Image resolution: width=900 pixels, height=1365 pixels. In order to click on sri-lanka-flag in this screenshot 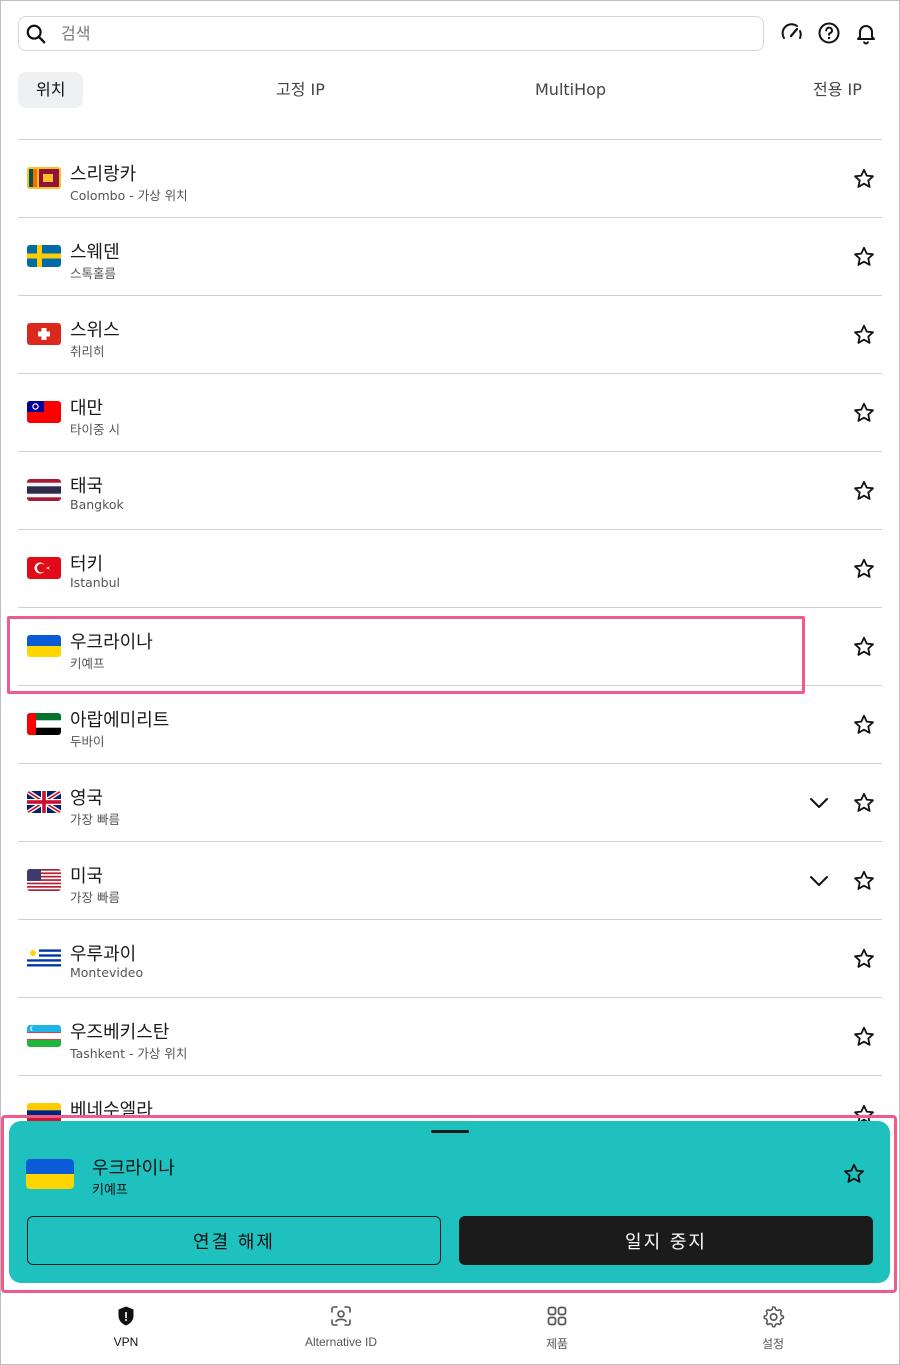, I will do `click(44, 178)`.